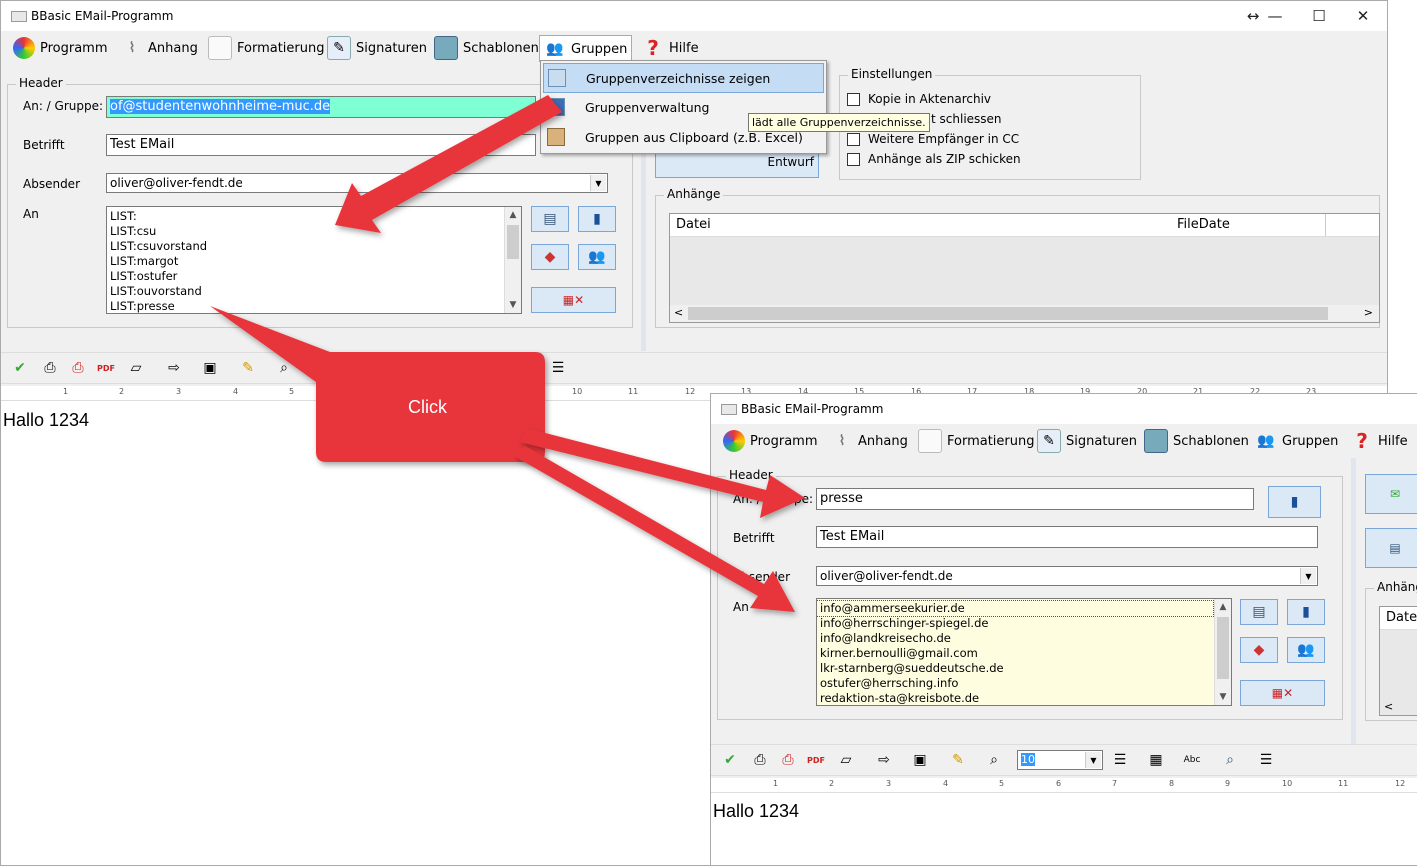  What do you see at coordinates (321, 107) in the screenshot?
I see `to-input: of@studentenwohnheime-muc.de` at bounding box center [321, 107].